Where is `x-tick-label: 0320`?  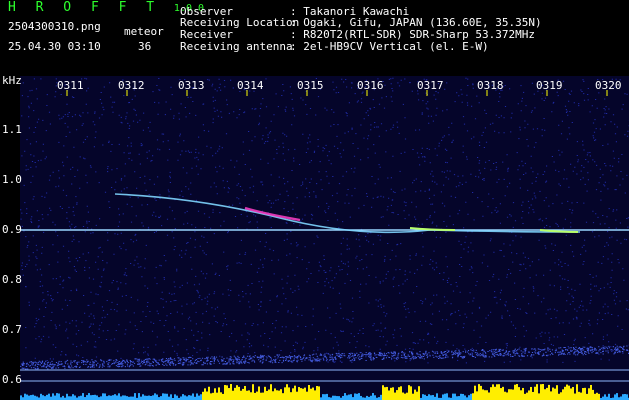
x-tick-label: 0320 is located at coordinates (608, 85).